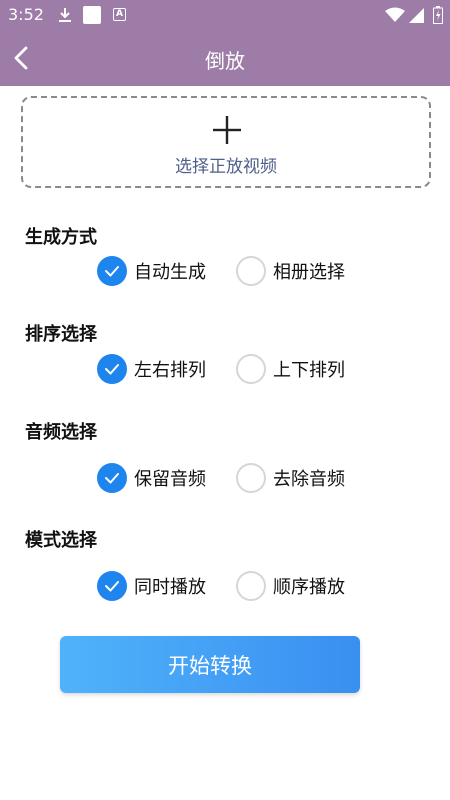 Image resolution: width=450 pixels, height=800 pixels. I want to click on radio-option-album-select: 相册选择, so click(290, 271).